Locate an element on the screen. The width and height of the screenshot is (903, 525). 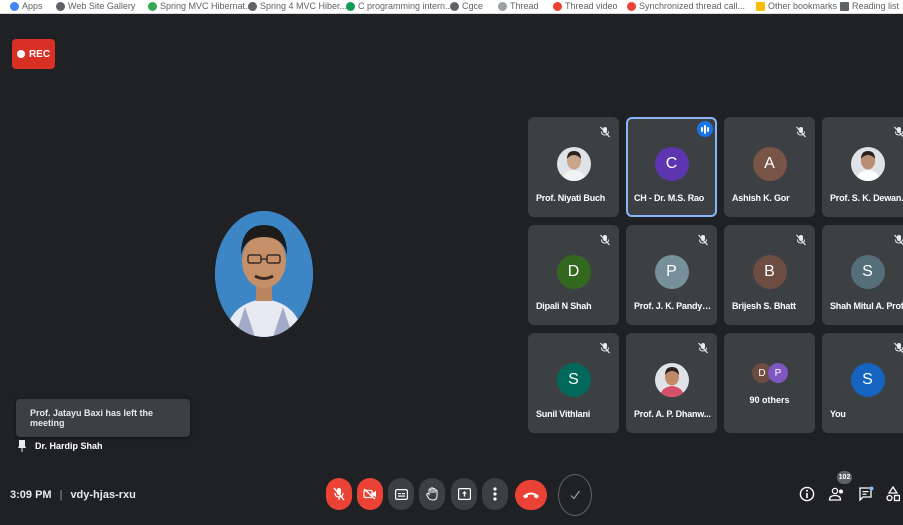
mic-off-icon is located at coordinates (339, 494).